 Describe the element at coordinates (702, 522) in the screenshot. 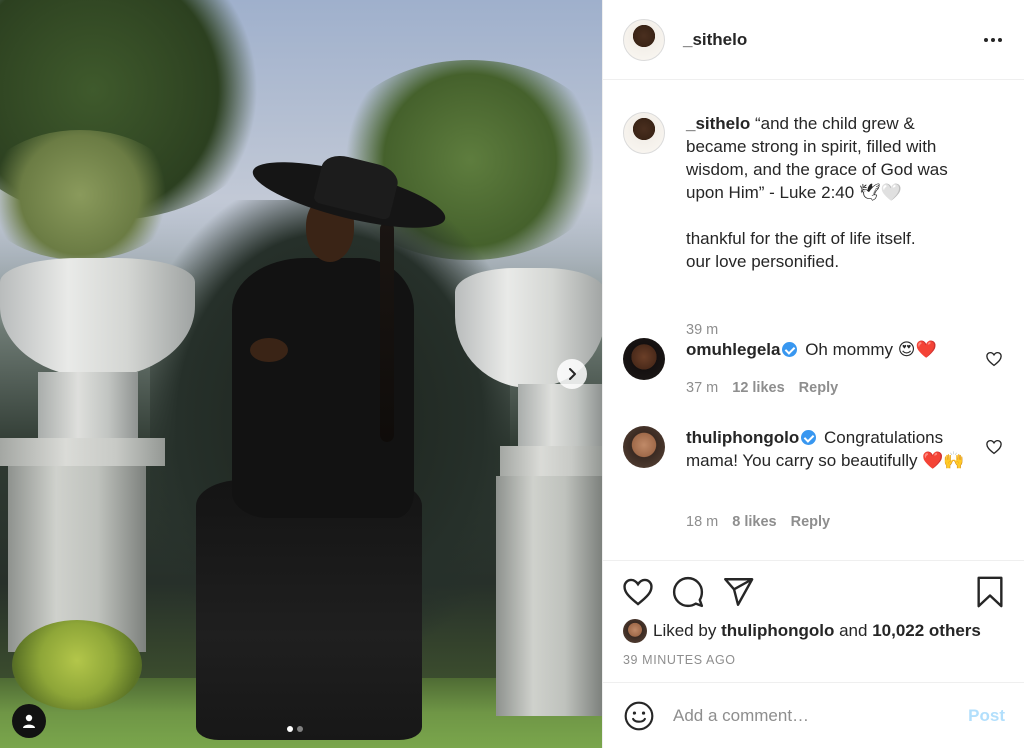

I see `comment-time: 18 m` at that location.